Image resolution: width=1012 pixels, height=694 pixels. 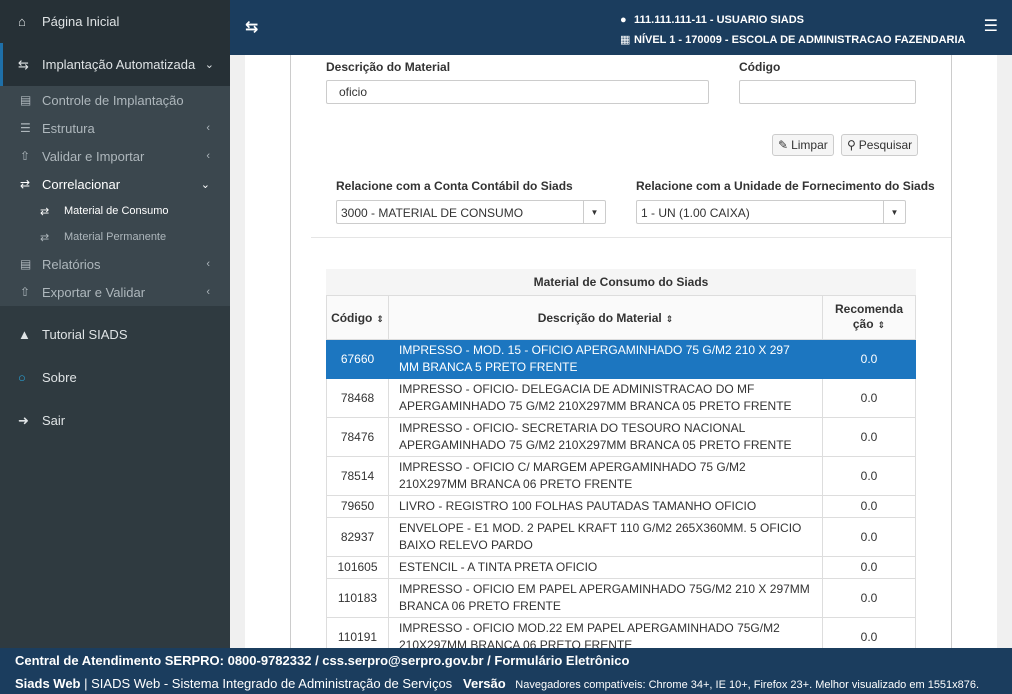 What do you see at coordinates (25, 128) in the screenshot?
I see `structure-icon: ☰` at bounding box center [25, 128].